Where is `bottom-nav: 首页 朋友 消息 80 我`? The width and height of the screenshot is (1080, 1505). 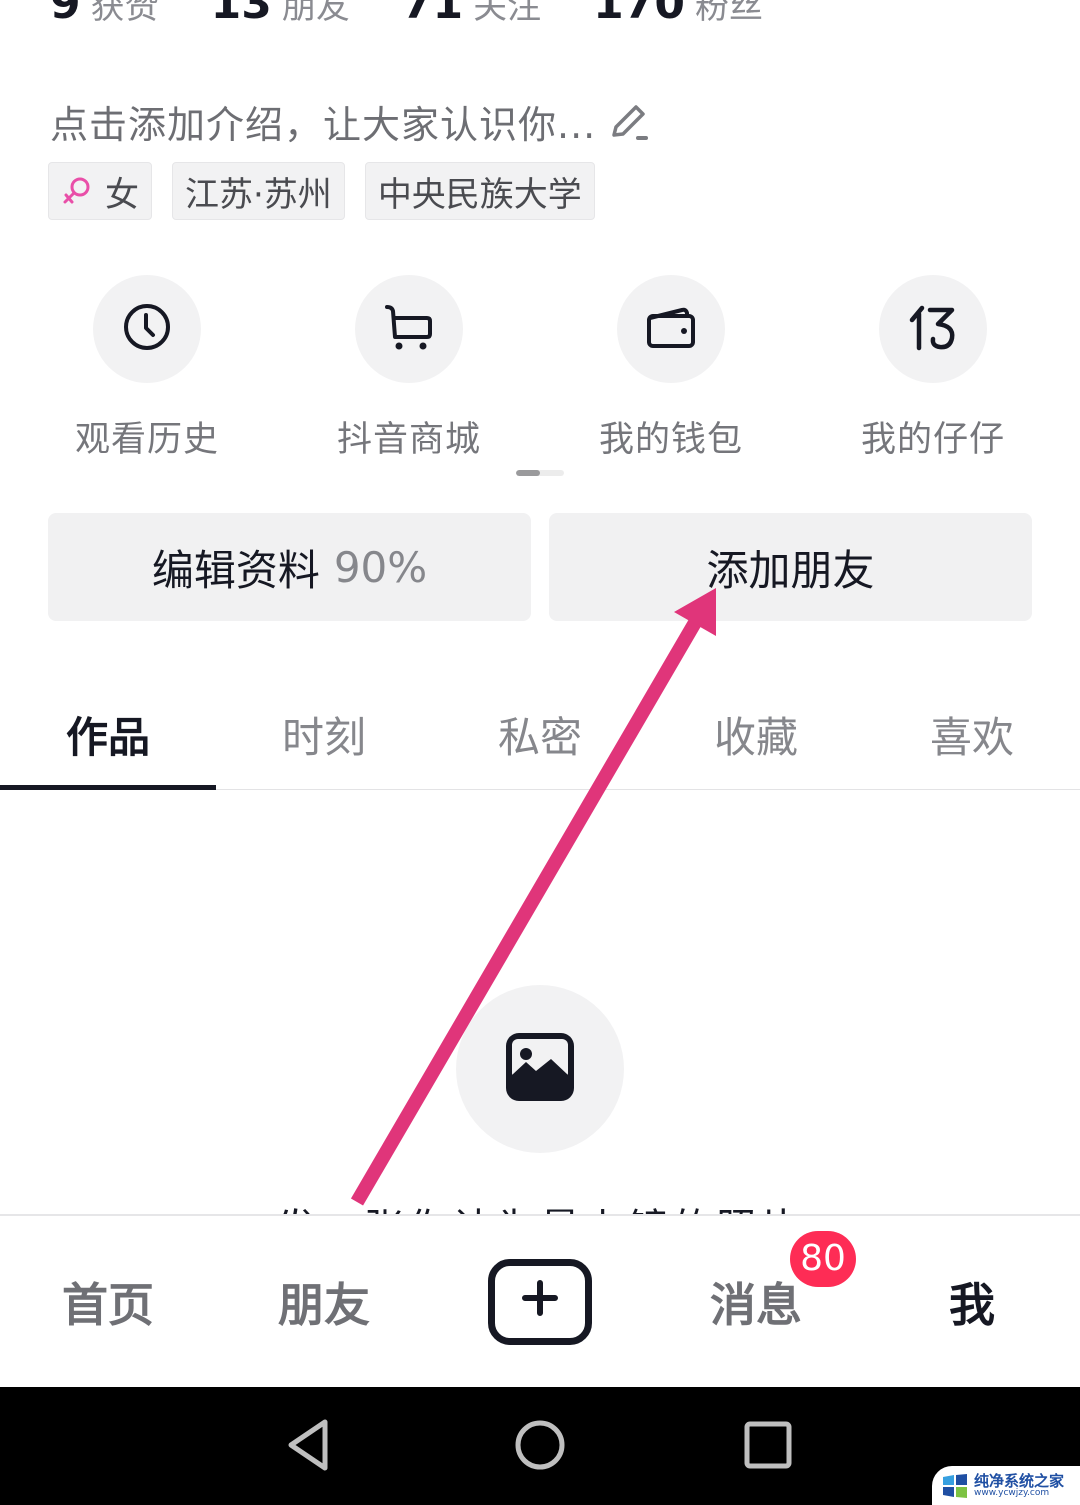
bottom-nav: 首页 朋友 消息 80 我 is located at coordinates (540, 1300).